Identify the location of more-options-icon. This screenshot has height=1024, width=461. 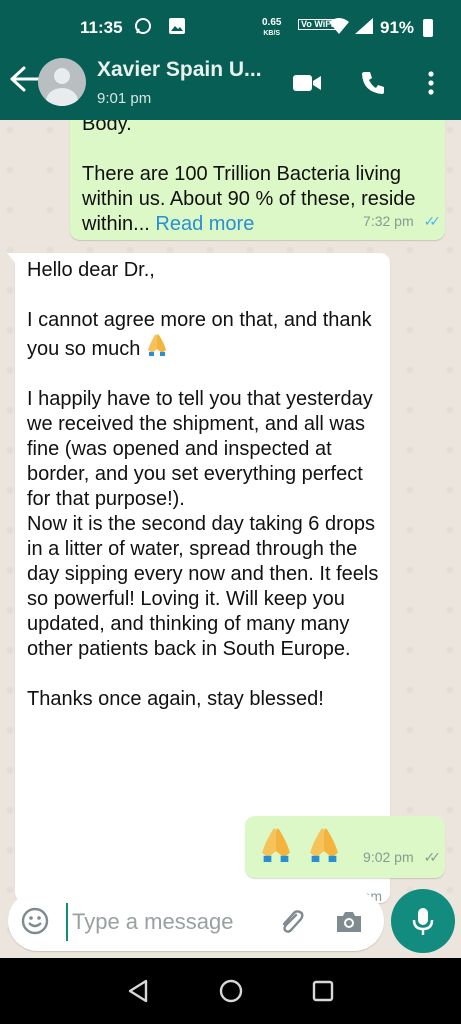
(431, 83).